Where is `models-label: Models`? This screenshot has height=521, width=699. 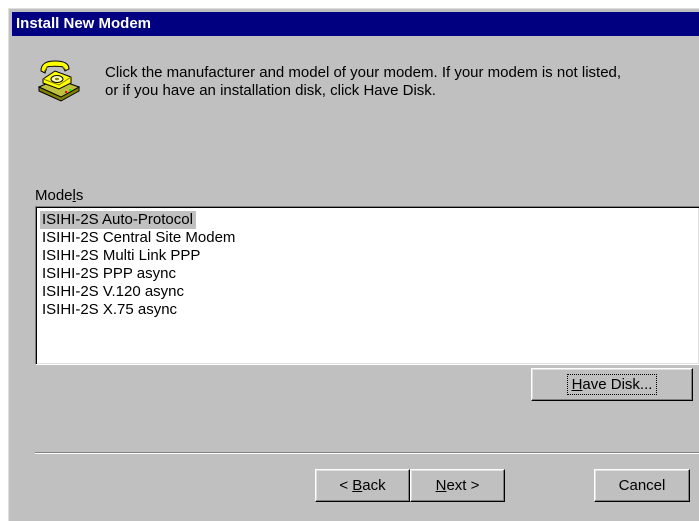 models-label: Models is located at coordinates (59, 195).